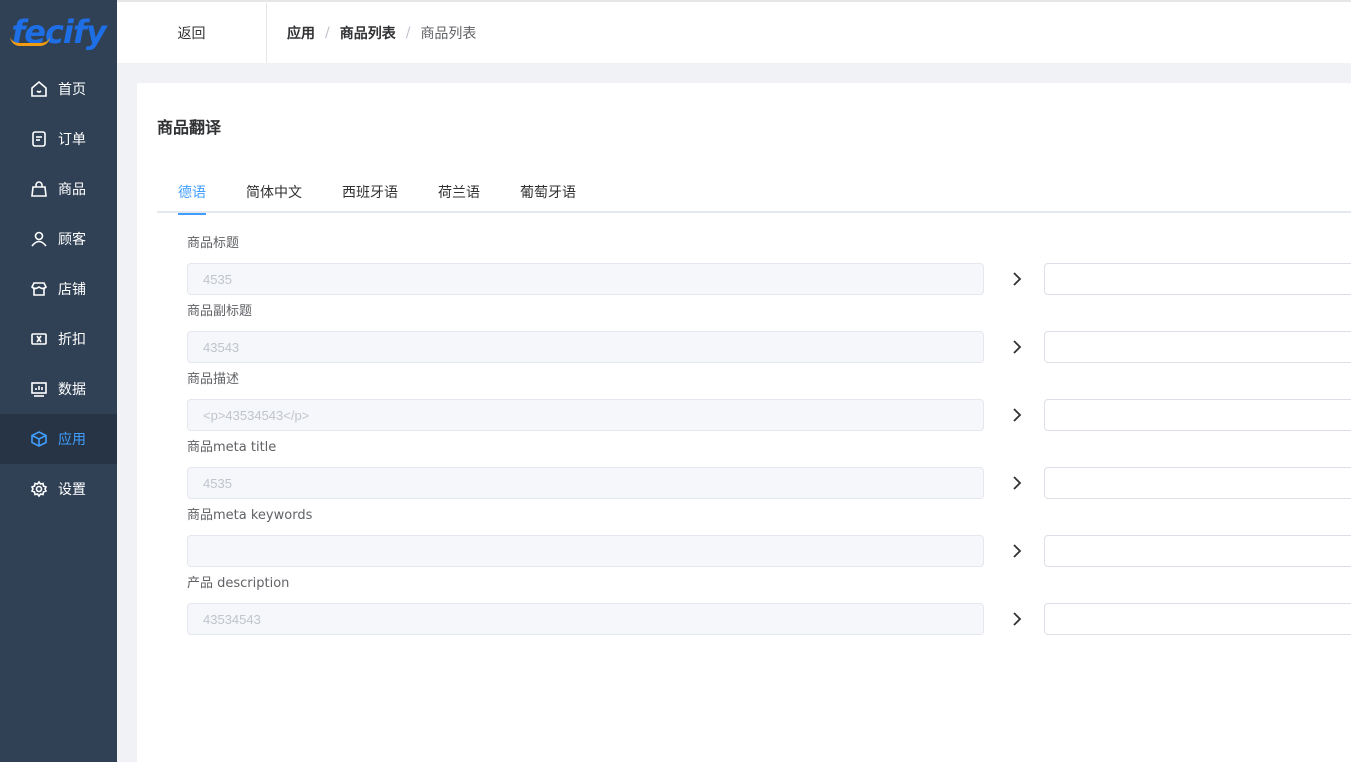 Image resolution: width=1351 pixels, height=762 pixels. I want to click on breadcrumb-product-list: 商品列表, so click(368, 33).